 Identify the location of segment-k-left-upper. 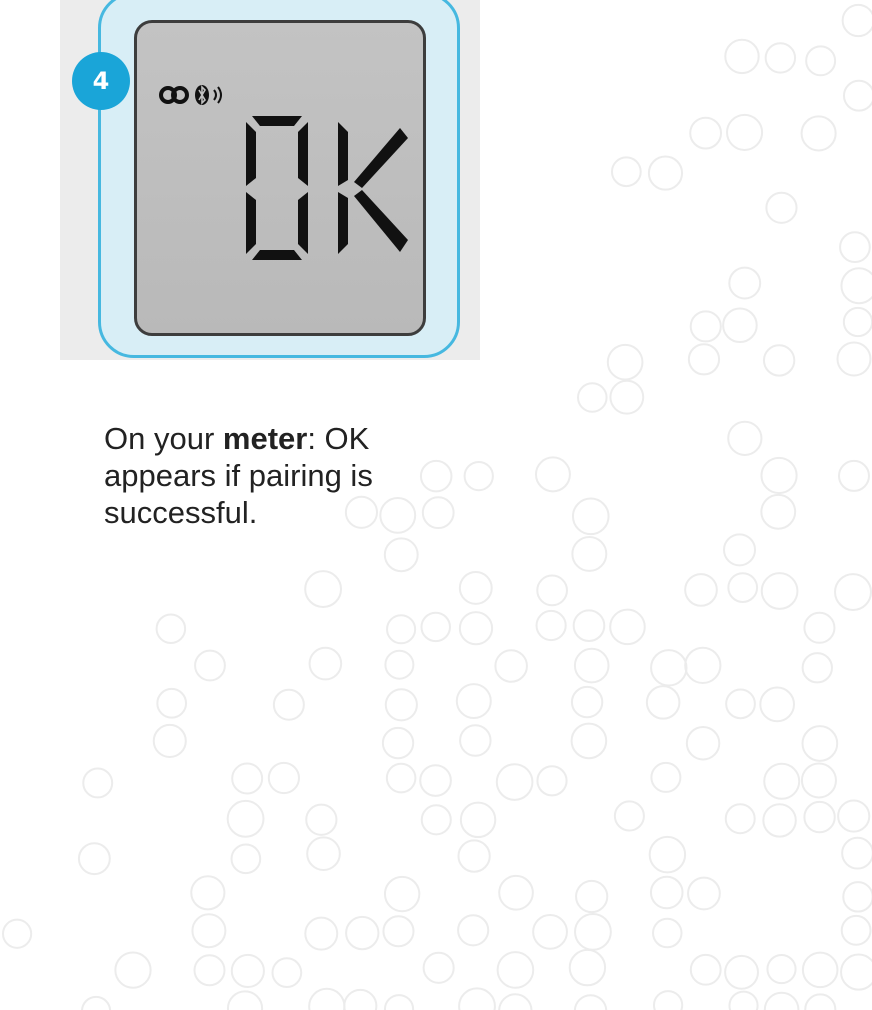
(343, 154).